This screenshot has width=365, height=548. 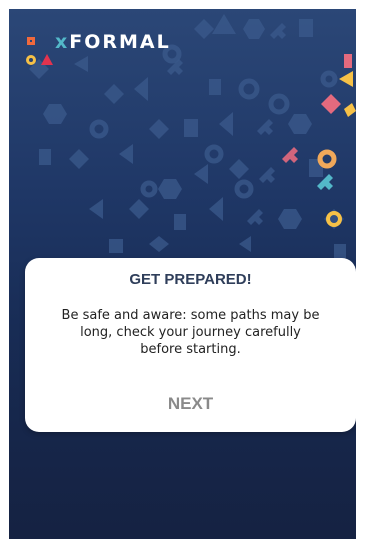 What do you see at coordinates (190, 404) in the screenshot?
I see `next-button: NEXT` at bounding box center [190, 404].